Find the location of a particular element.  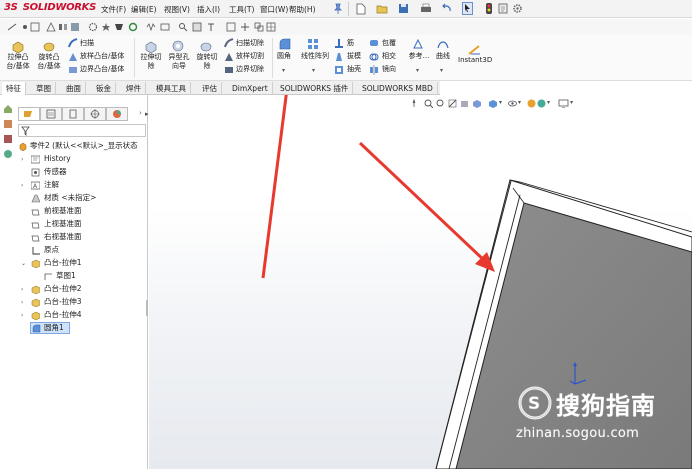

swept-cut-icon is located at coordinates (229, 43).